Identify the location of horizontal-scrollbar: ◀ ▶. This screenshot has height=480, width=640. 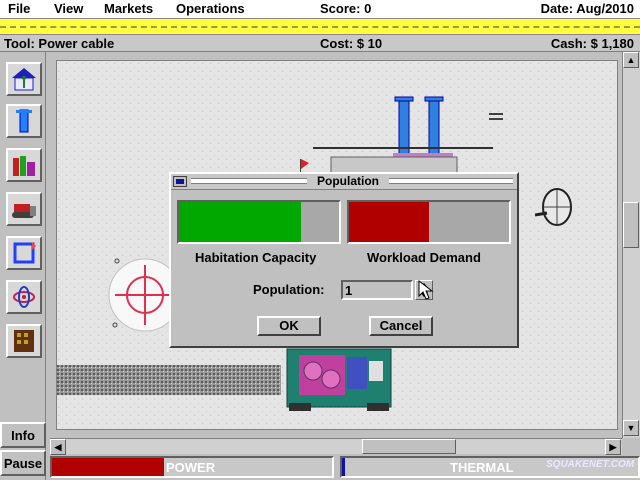
(336, 446).